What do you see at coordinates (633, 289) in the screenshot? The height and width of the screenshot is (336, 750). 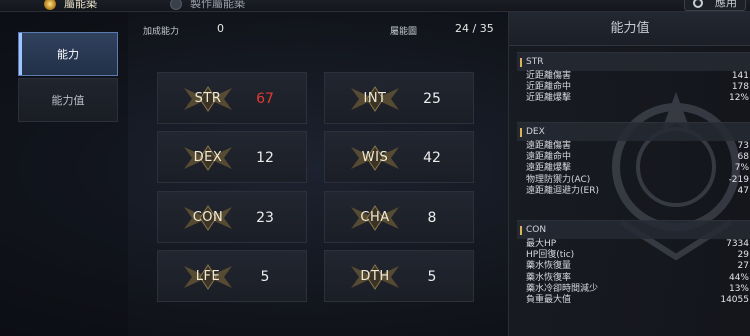 I see `stat-row: 藥水冷卻時間減少 13%` at bounding box center [633, 289].